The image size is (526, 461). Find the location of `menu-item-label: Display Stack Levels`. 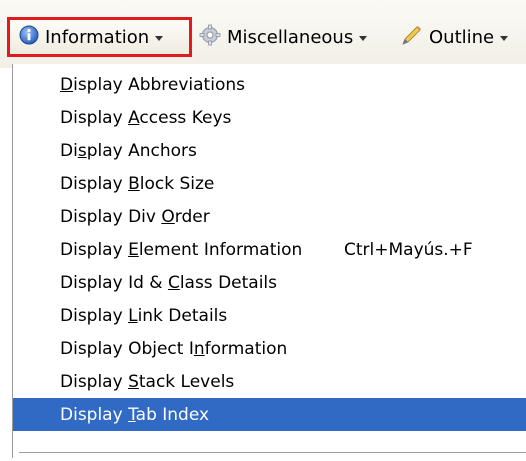

menu-item-label: Display Stack Levels is located at coordinates (147, 382).